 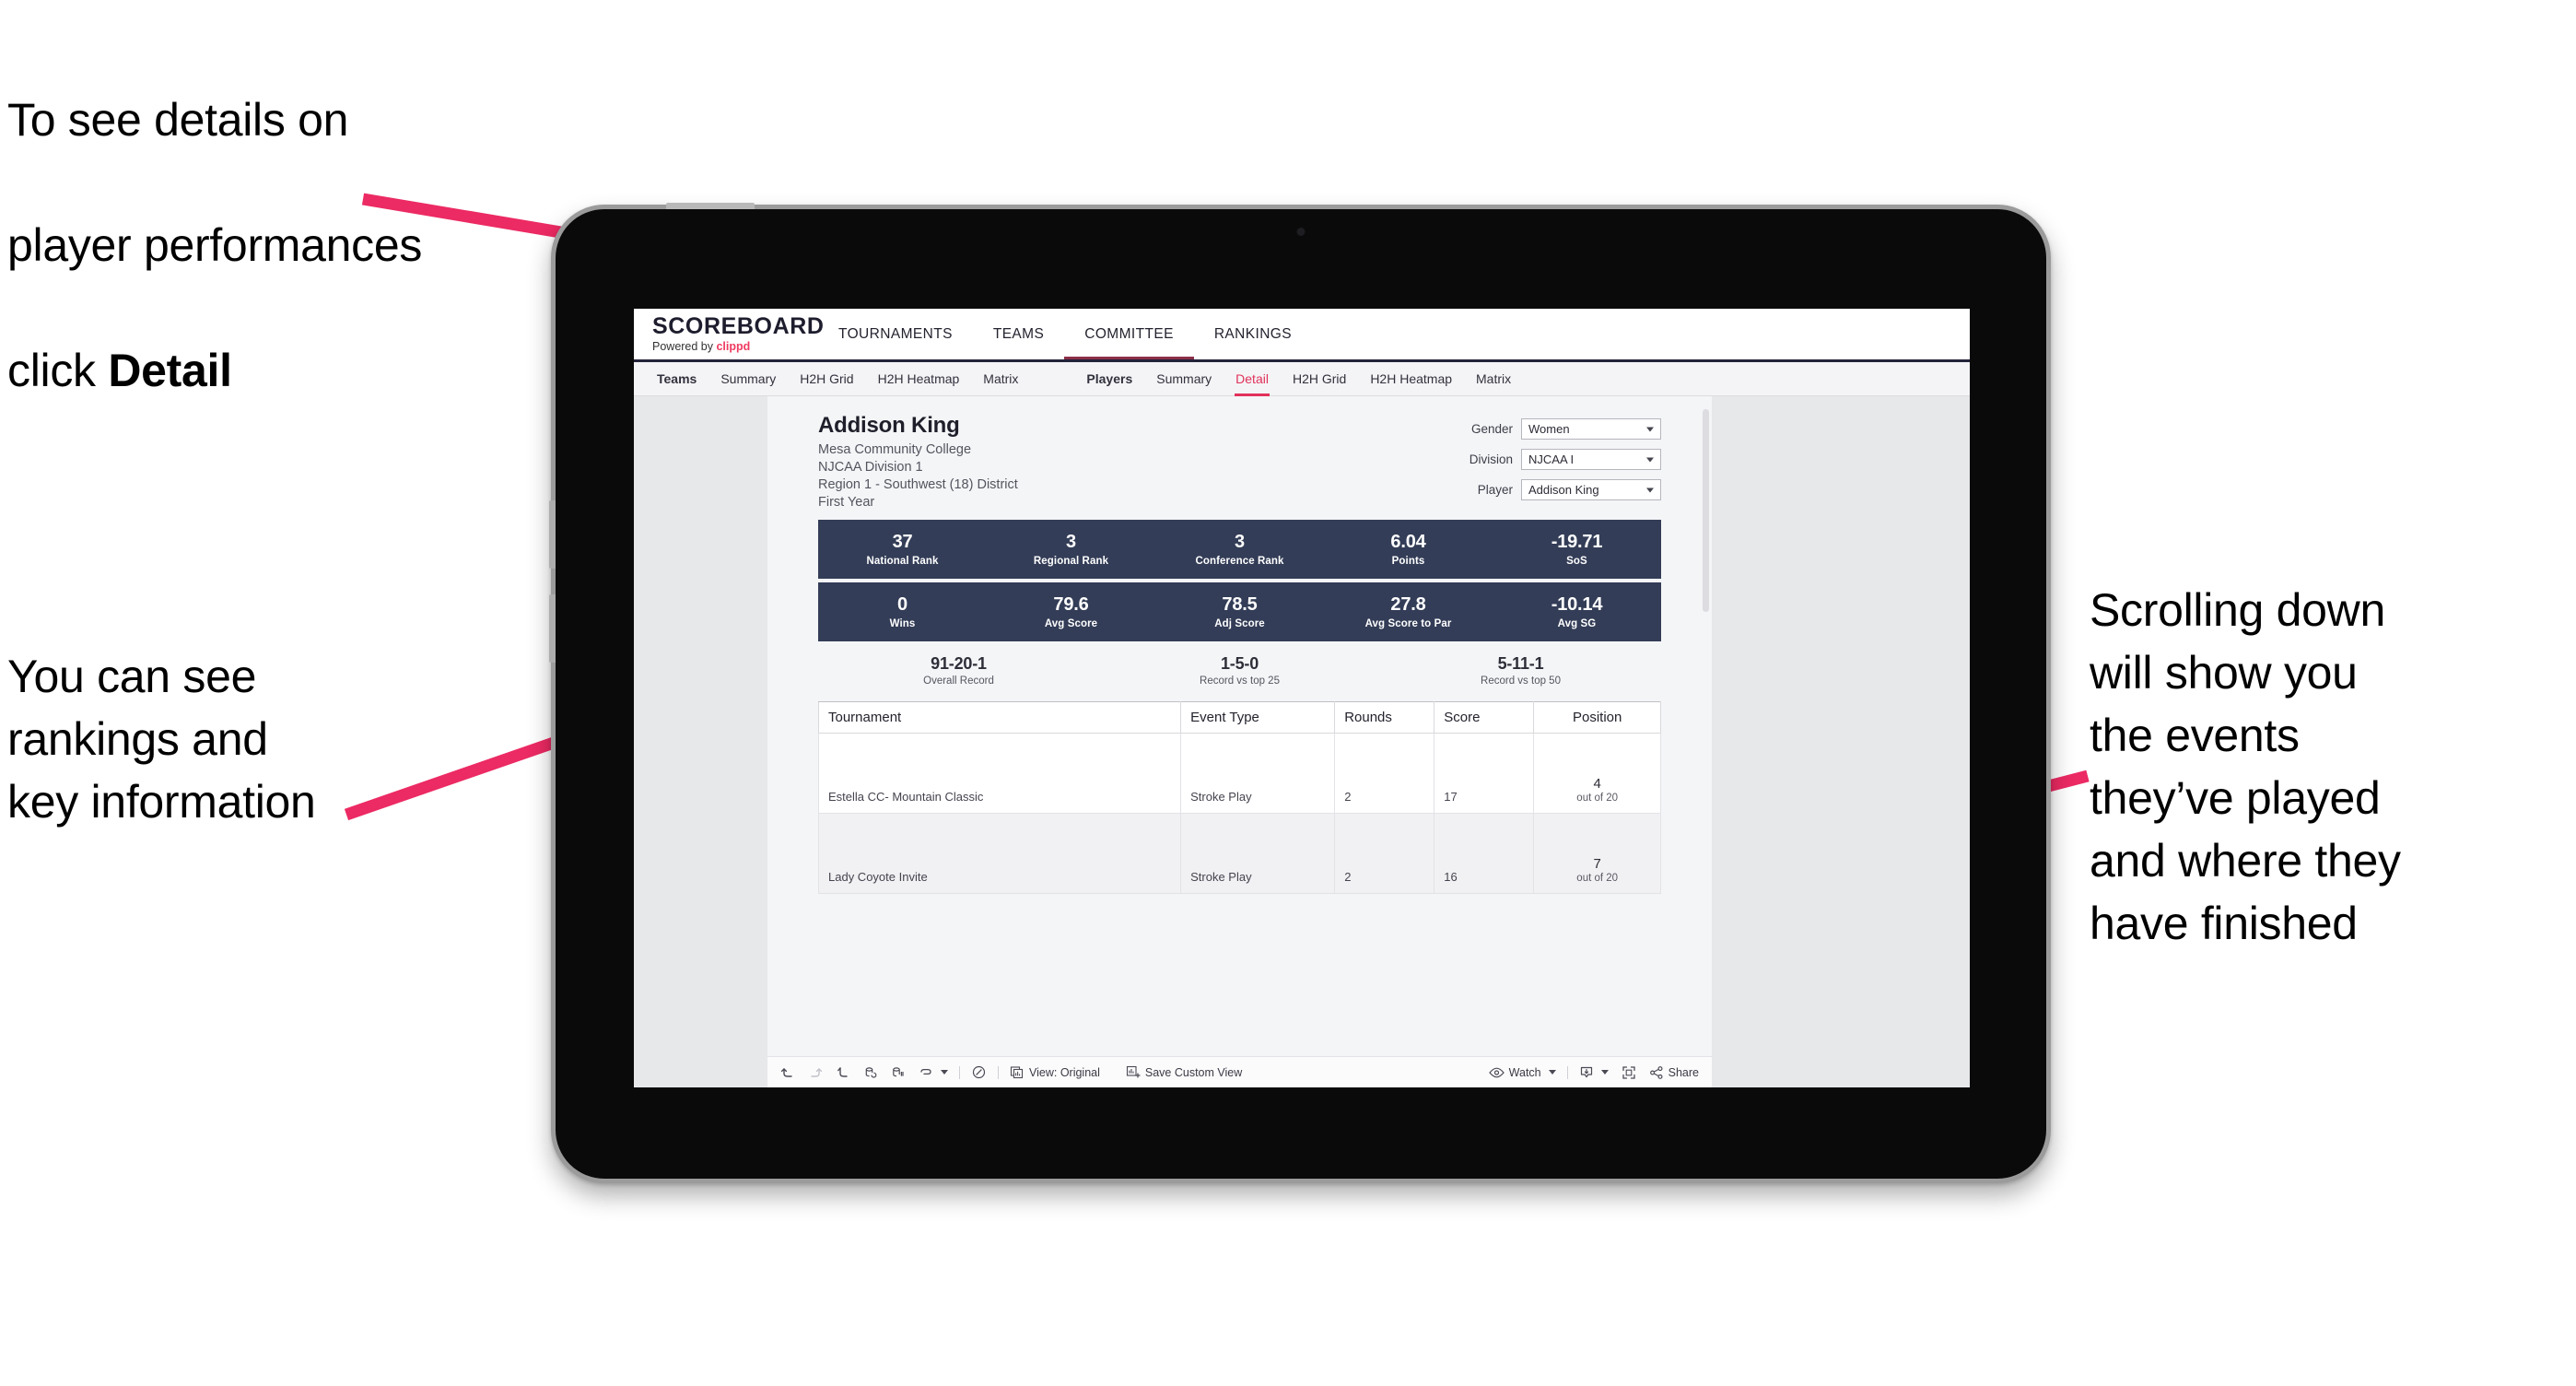 What do you see at coordinates (735, 347) in the screenshot?
I see `brand-powered-by: Powered by clippd` at bounding box center [735, 347].